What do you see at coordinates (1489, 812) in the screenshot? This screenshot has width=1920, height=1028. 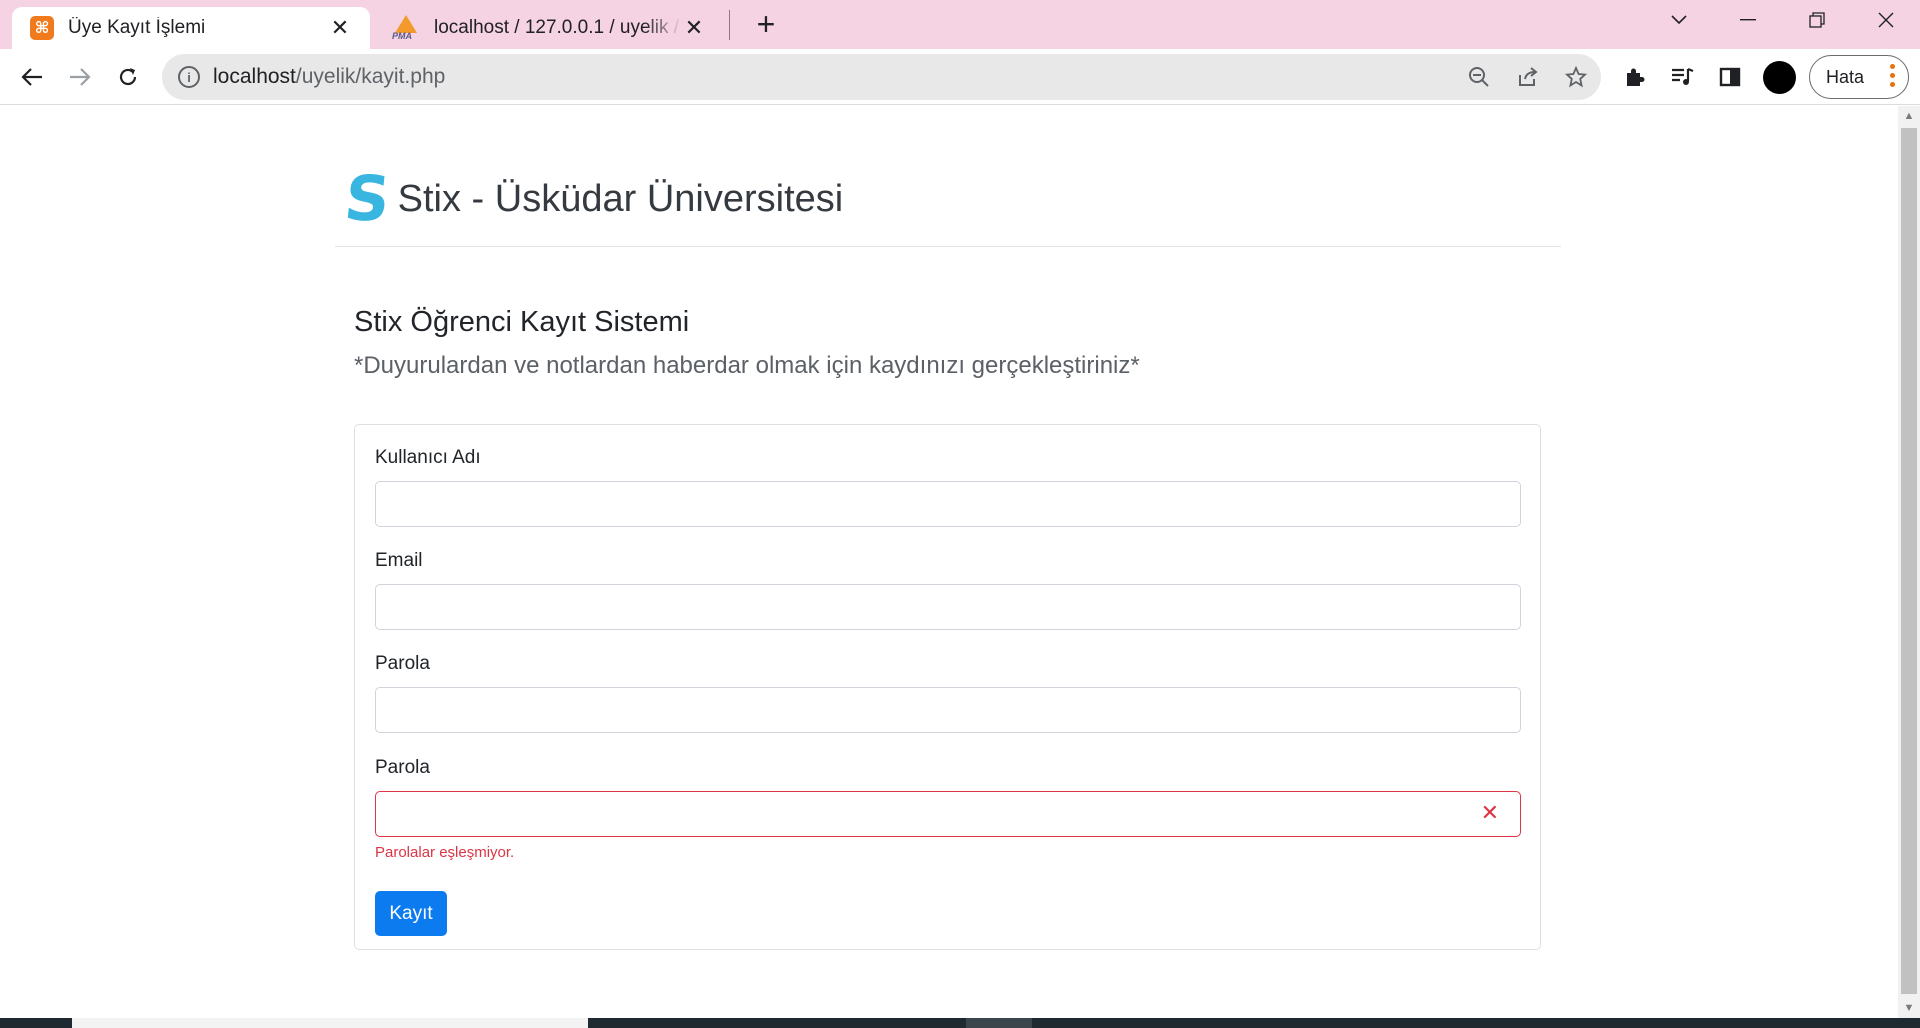 I see `invalid-icon: ✕` at bounding box center [1489, 812].